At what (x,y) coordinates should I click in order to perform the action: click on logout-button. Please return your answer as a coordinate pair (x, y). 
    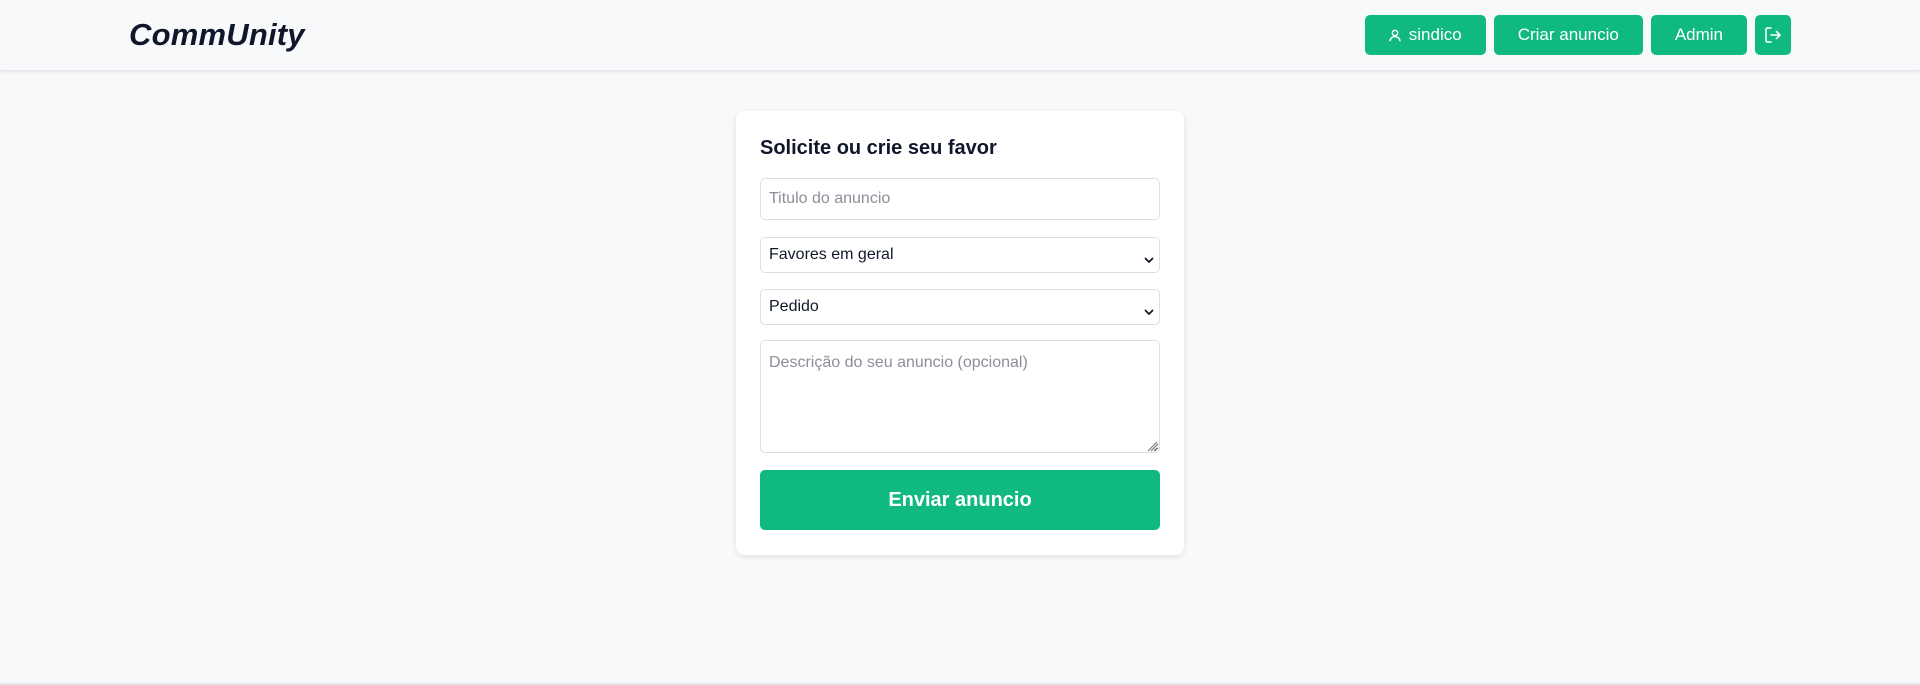
    Looking at the image, I should click on (1773, 35).